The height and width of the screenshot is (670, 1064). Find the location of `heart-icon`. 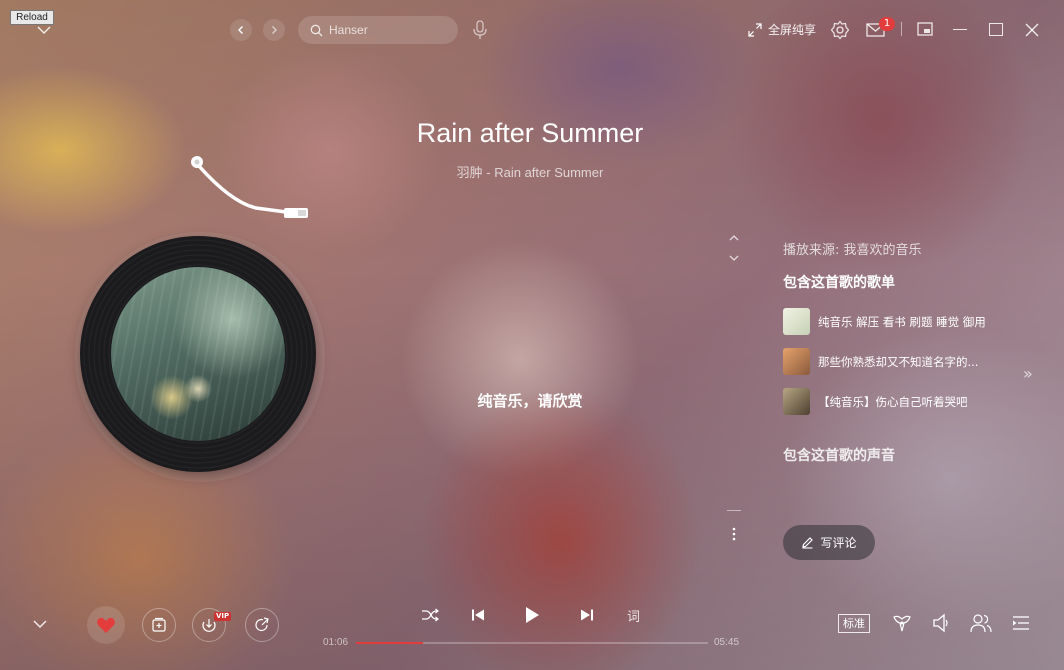

heart-icon is located at coordinates (106, 625).